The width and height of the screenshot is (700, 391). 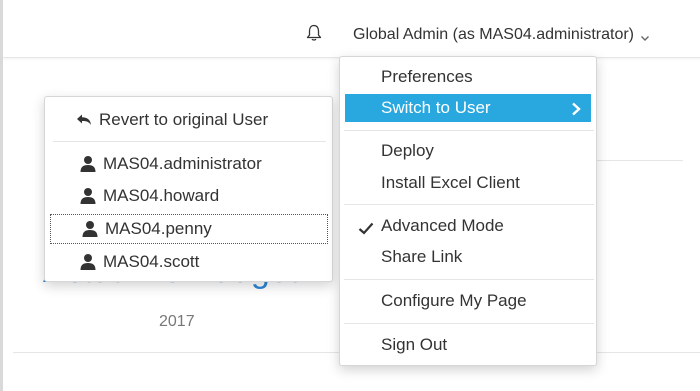 I want to click on check-icon, so click(x=366, y=227).